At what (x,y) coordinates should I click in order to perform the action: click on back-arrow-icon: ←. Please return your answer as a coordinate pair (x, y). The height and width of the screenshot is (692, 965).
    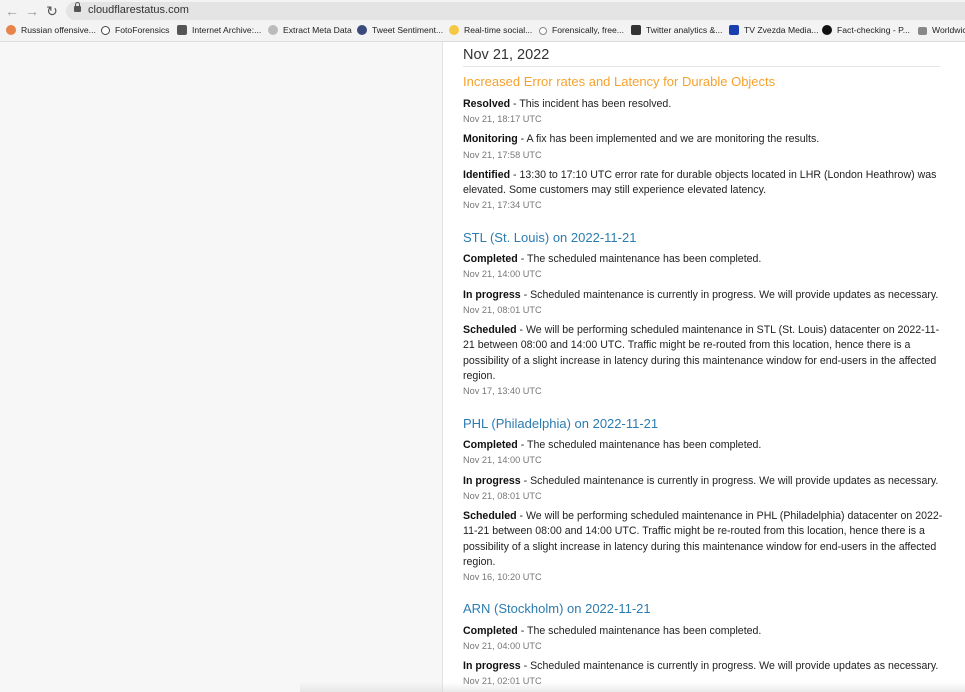
    Looking at the image, I should click on (12, 11).